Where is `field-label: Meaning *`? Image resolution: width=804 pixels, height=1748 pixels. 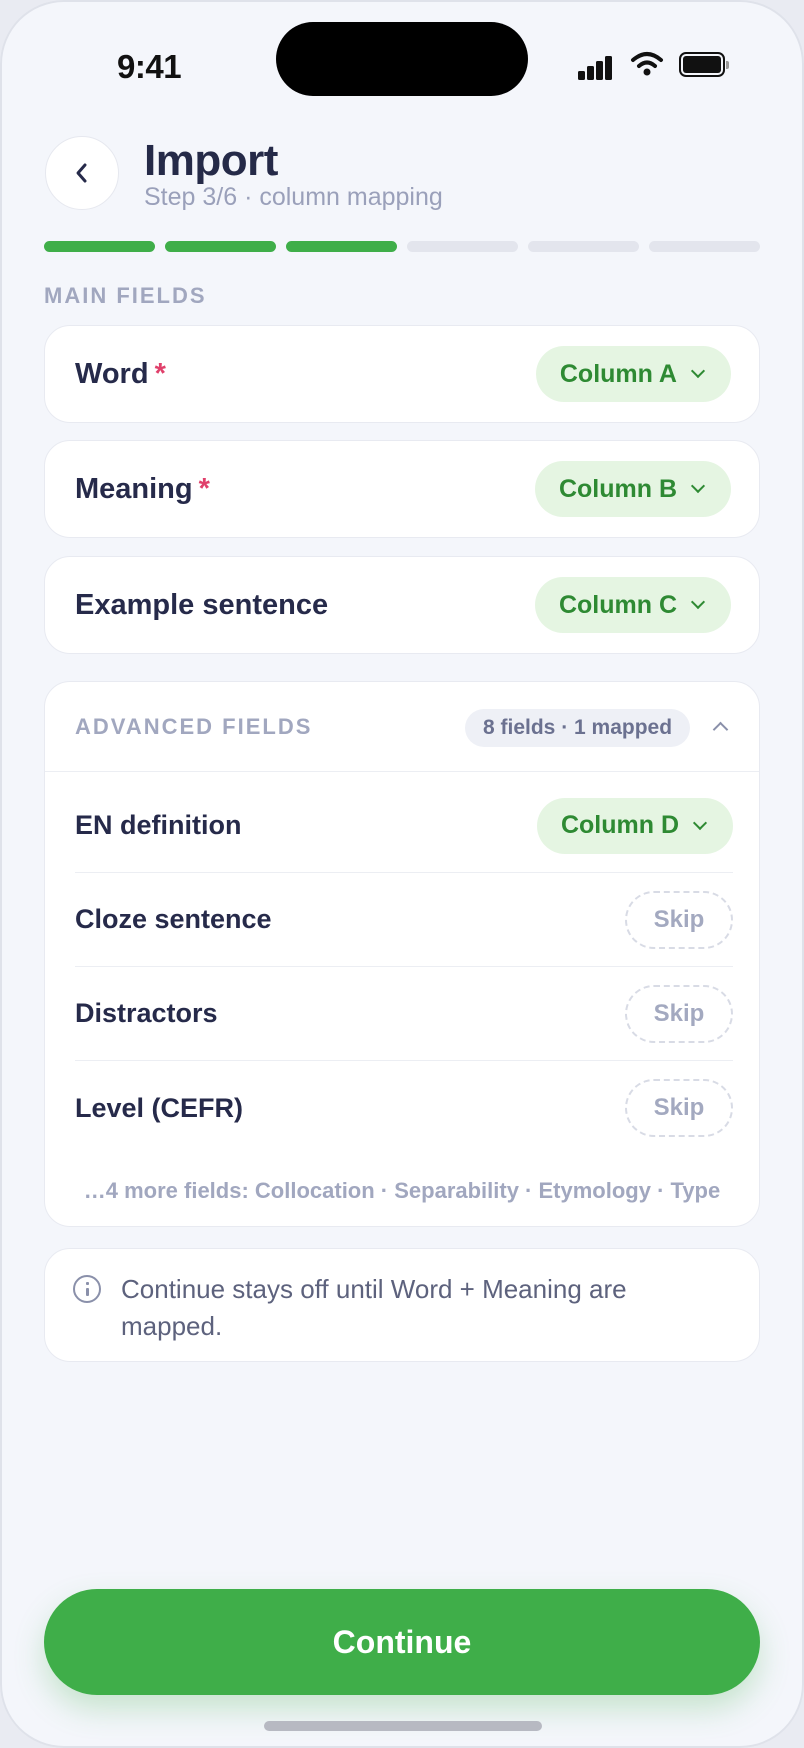 field-label: Meaning * is located at coordinates (142, 488).